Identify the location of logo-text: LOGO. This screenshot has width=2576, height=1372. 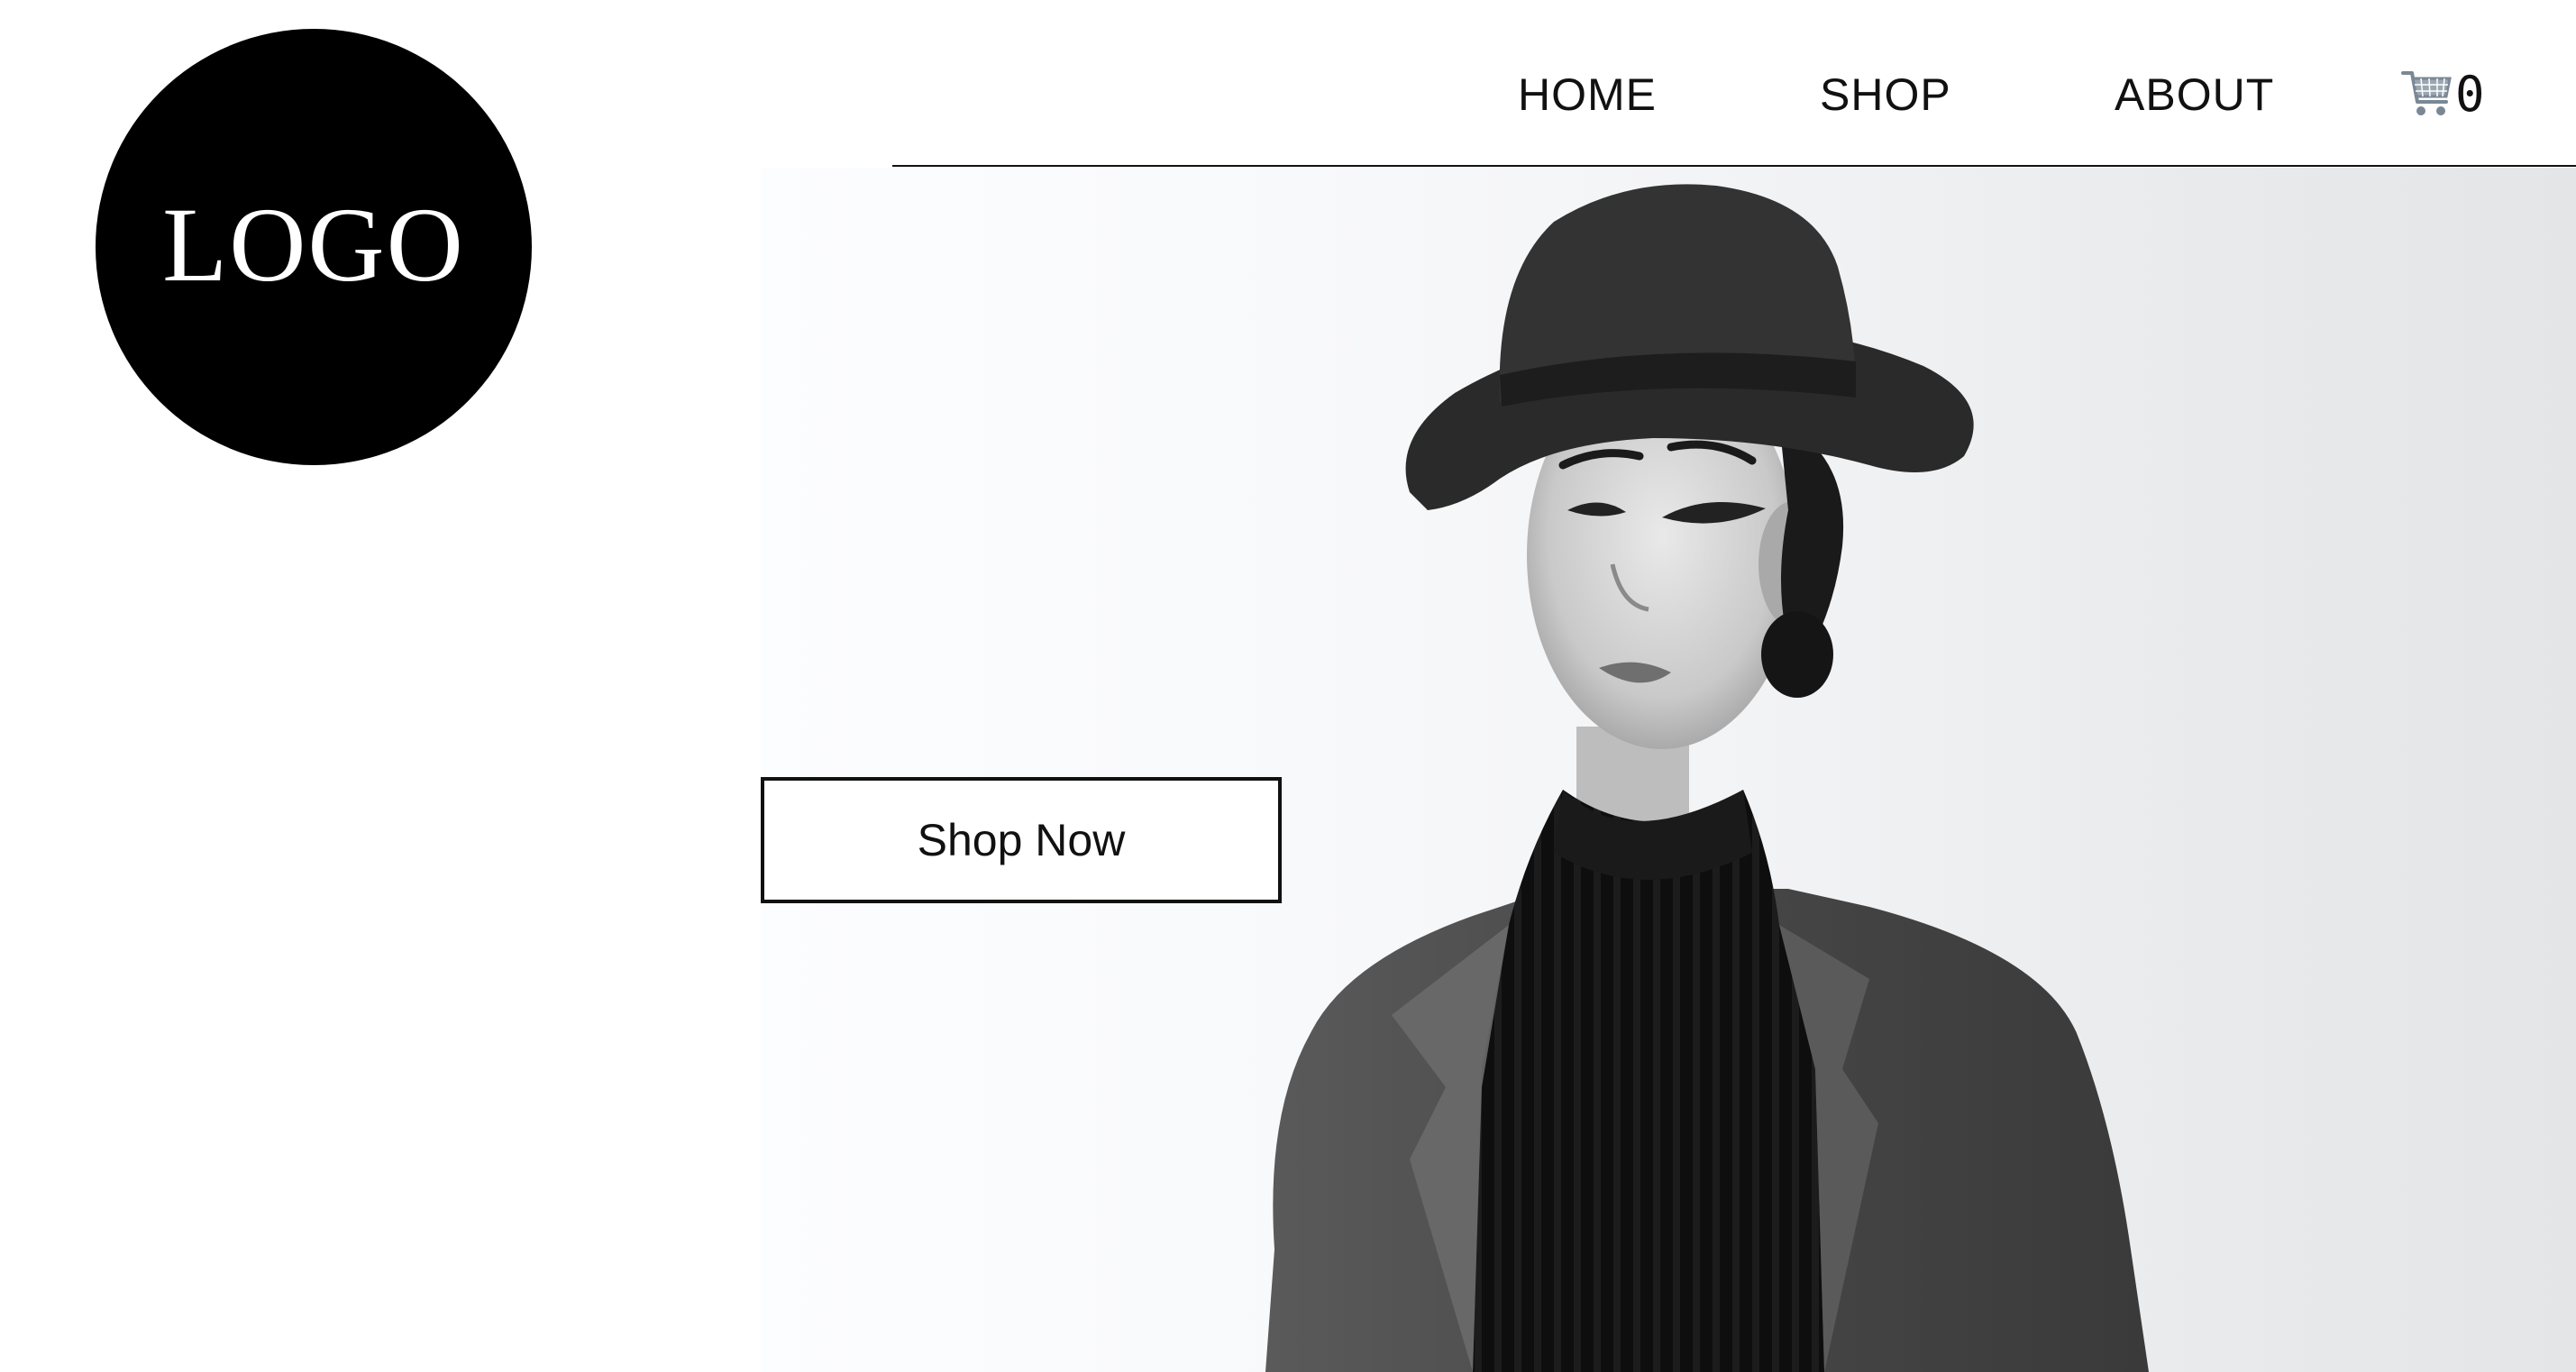
(313, 245).